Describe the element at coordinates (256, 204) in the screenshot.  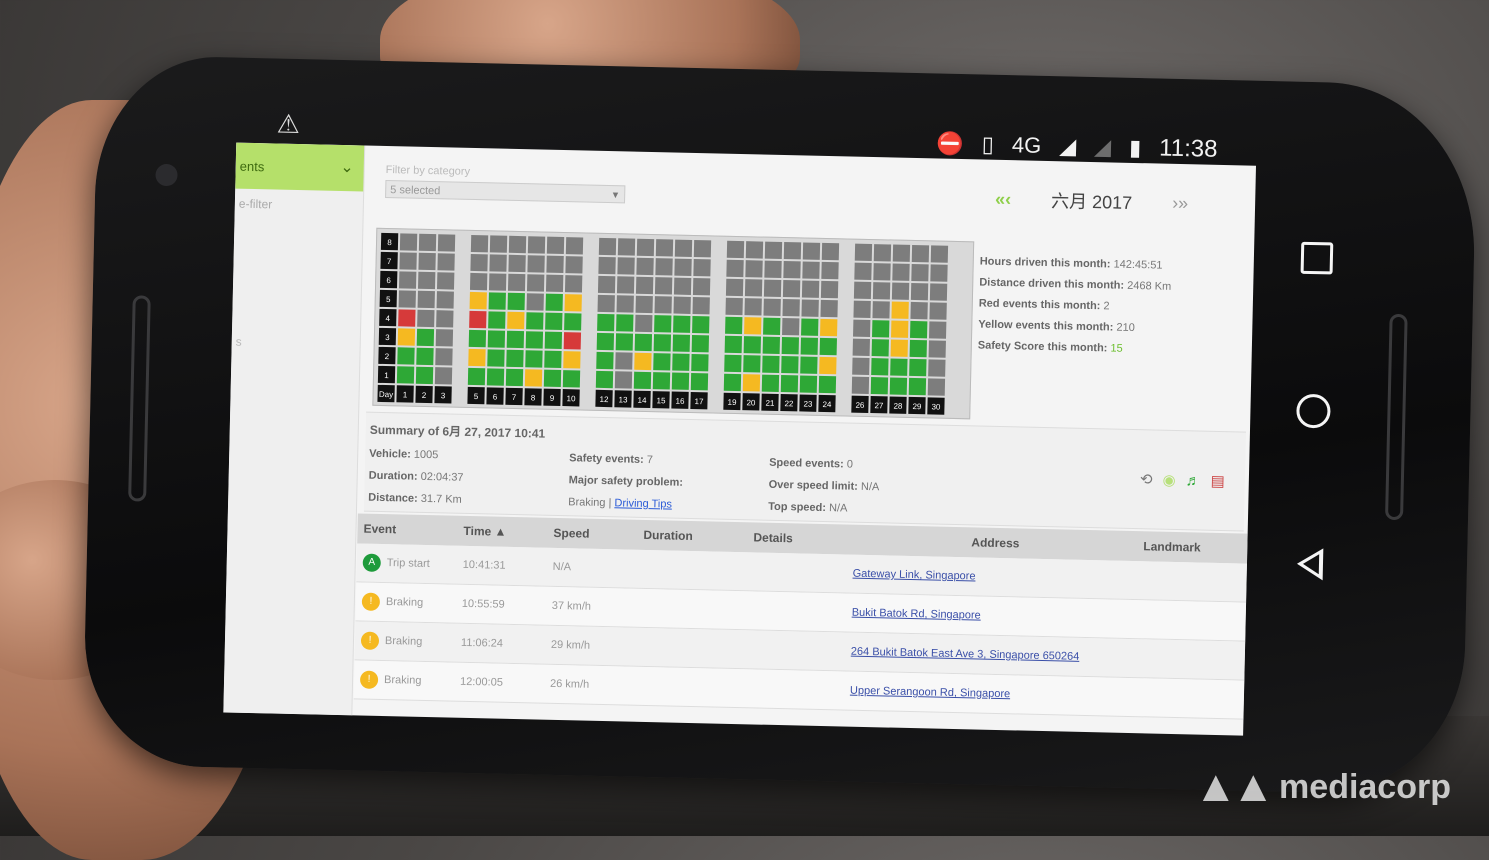
I see `sidebar-sub-item: e-filter` at that location.